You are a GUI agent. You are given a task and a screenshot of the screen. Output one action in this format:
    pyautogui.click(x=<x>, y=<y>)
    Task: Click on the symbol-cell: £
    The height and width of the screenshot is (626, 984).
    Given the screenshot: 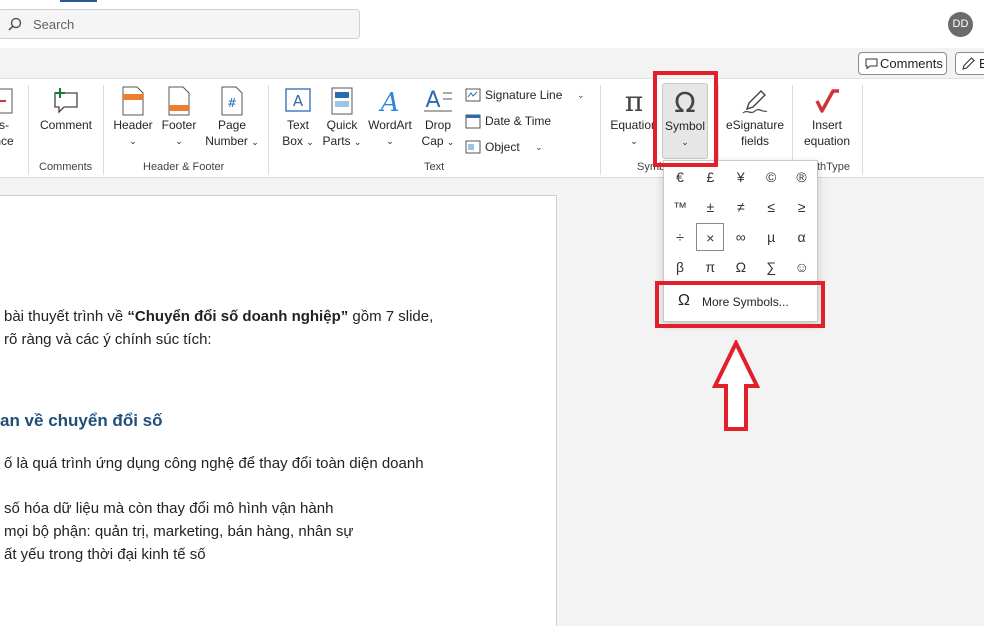 What is the action you would take?
    pyautogui.click(x=710, y=177)
    